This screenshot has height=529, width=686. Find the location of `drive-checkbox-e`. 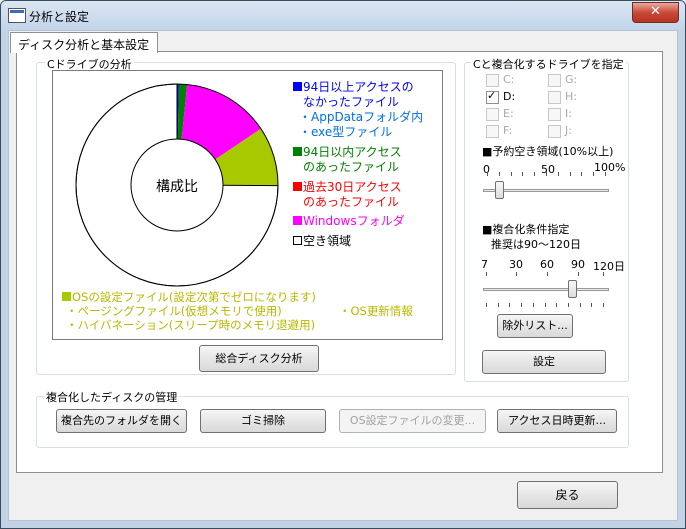

drive-checkbox-e is located at coordinates (492, 114).